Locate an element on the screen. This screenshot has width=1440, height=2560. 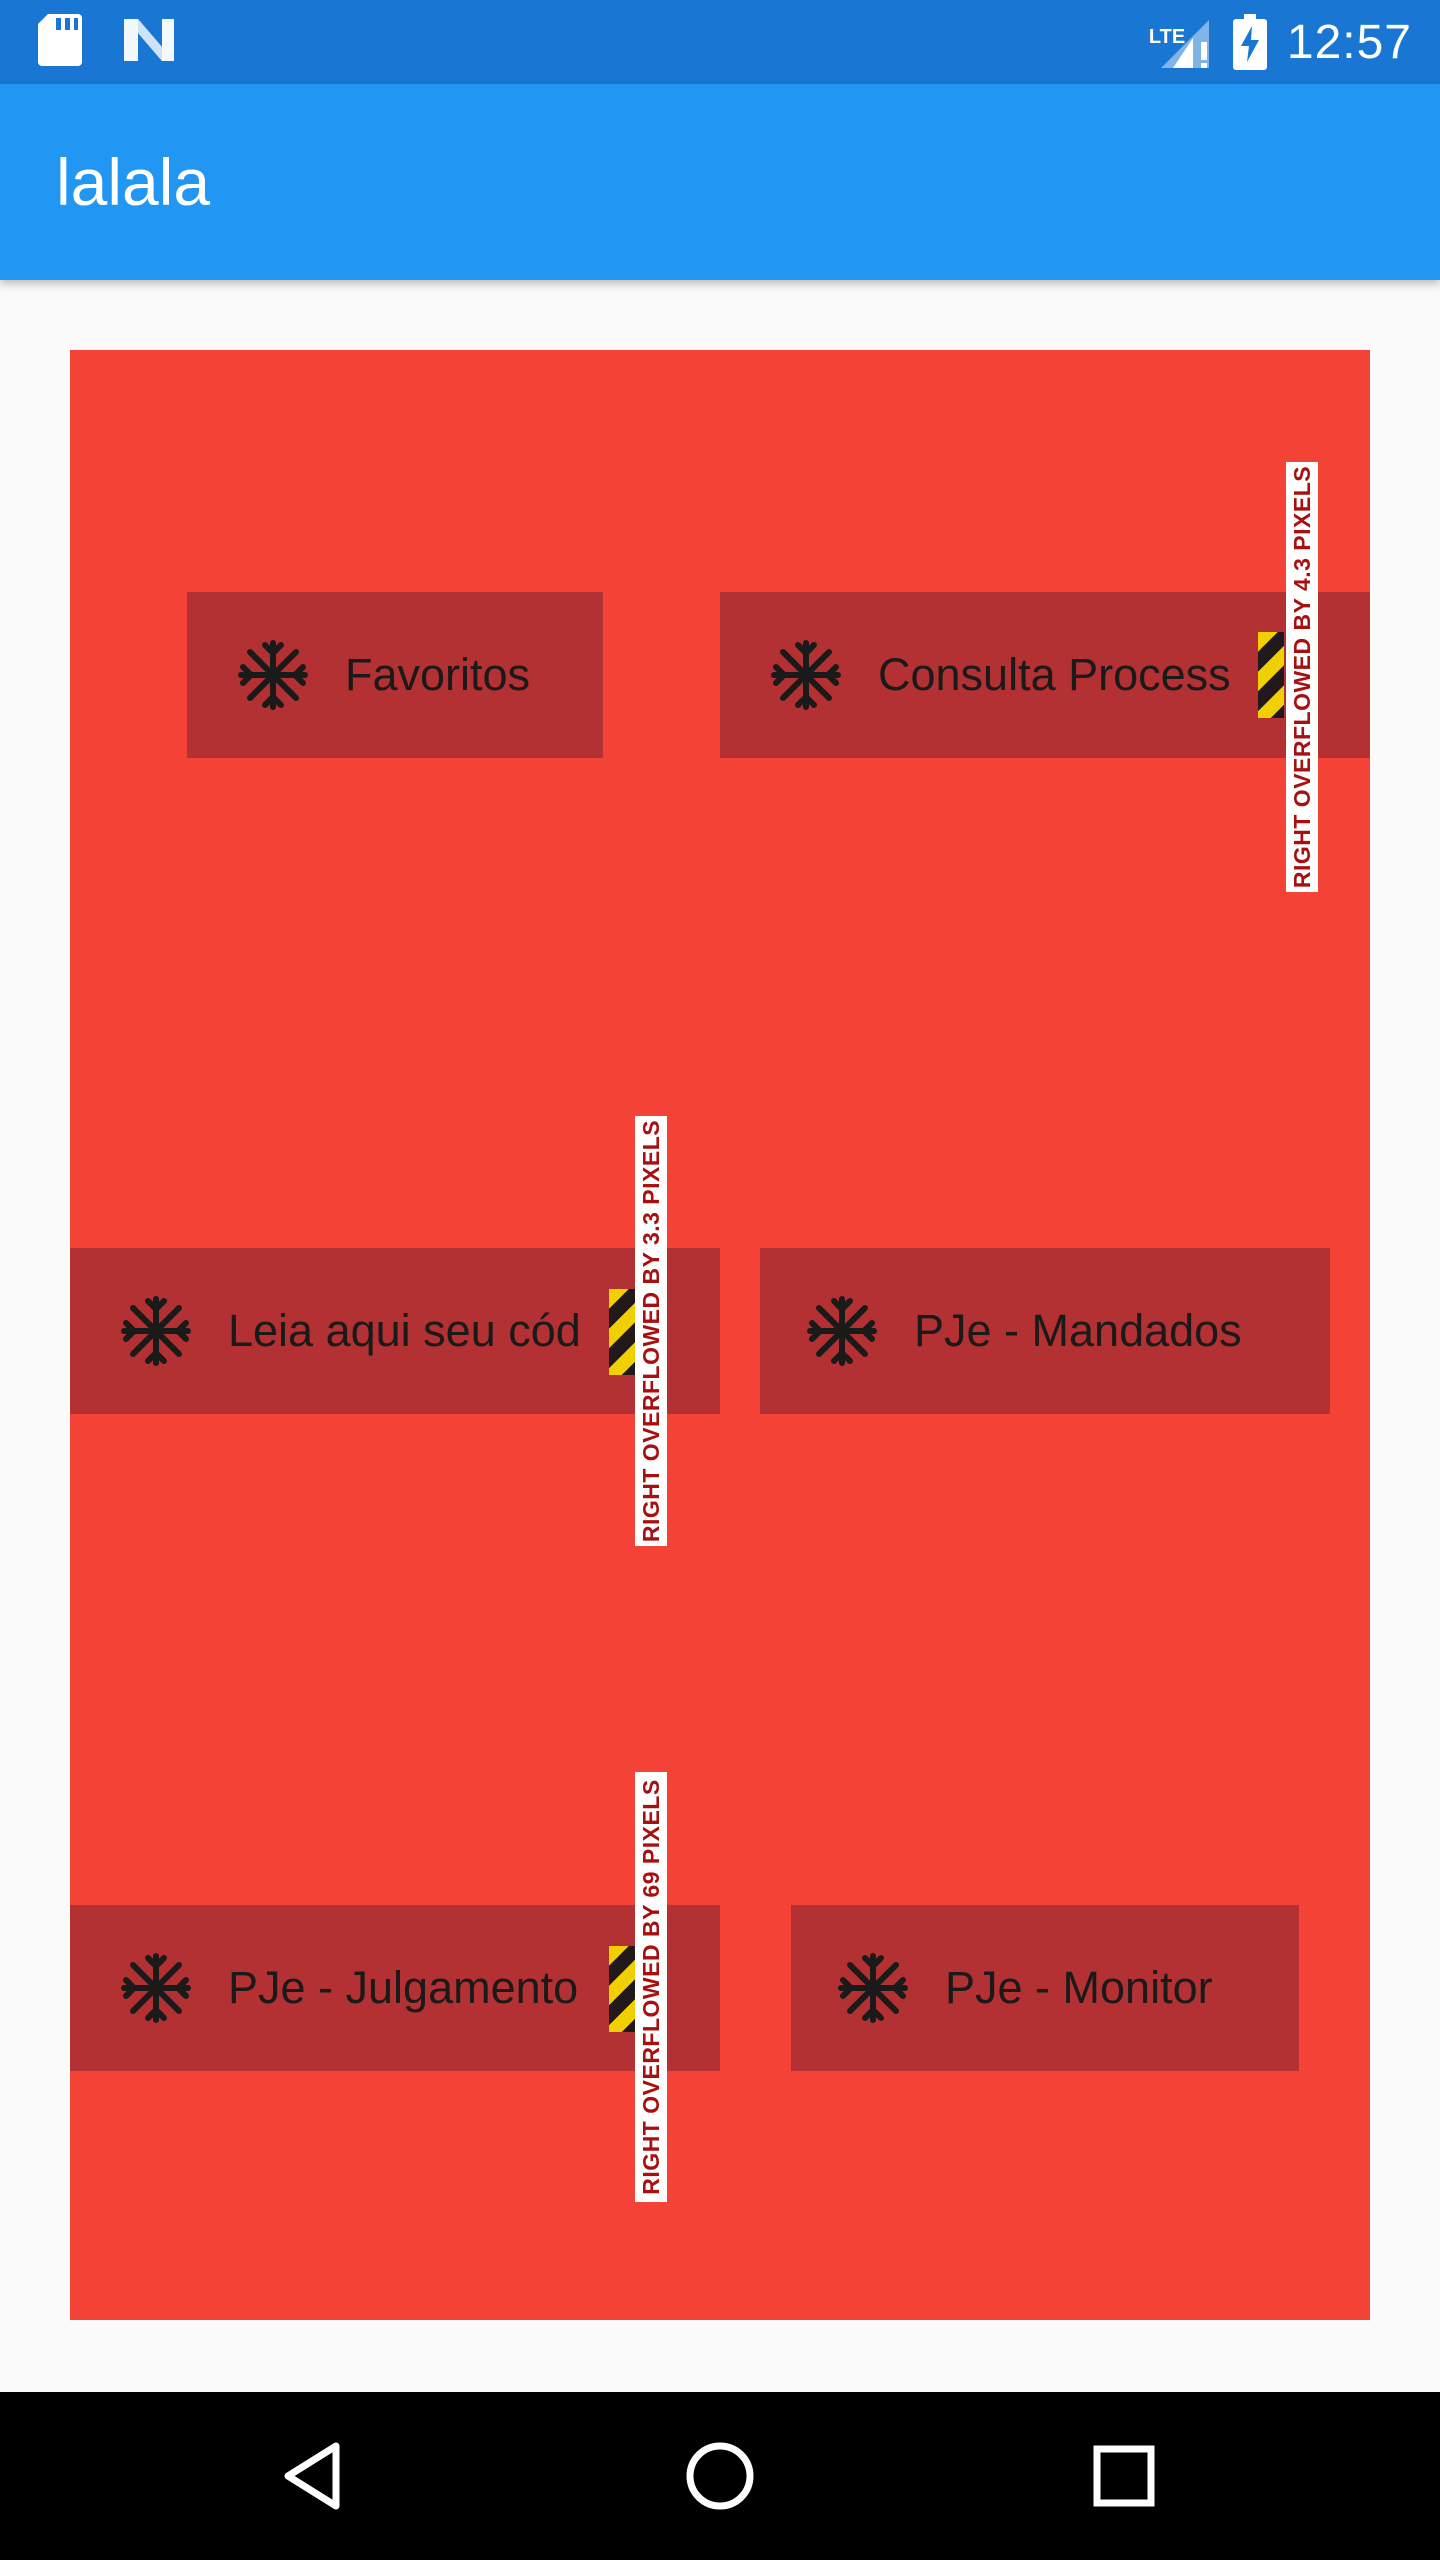
home-icon is located at coordinates (720, 2476).